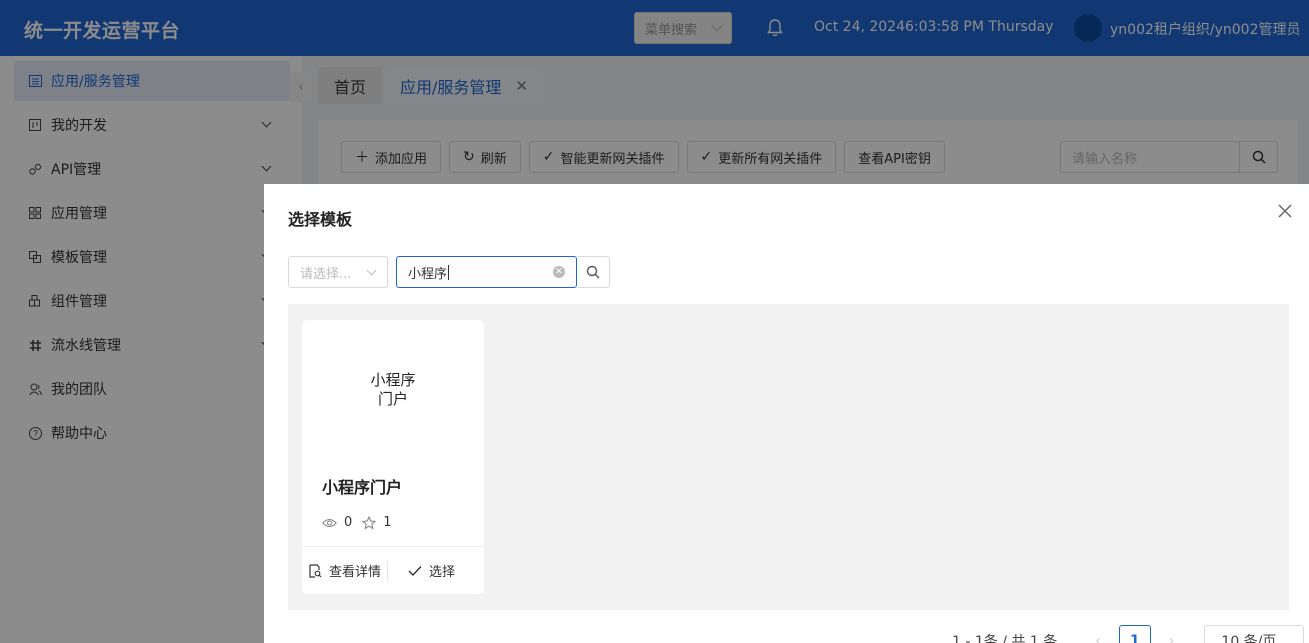 Image resolution: width=1309 pixels, height=643 pixels. Describe the element at coordinates (442, 572) in the screenshot. I see `select-label: 选择` at that location.